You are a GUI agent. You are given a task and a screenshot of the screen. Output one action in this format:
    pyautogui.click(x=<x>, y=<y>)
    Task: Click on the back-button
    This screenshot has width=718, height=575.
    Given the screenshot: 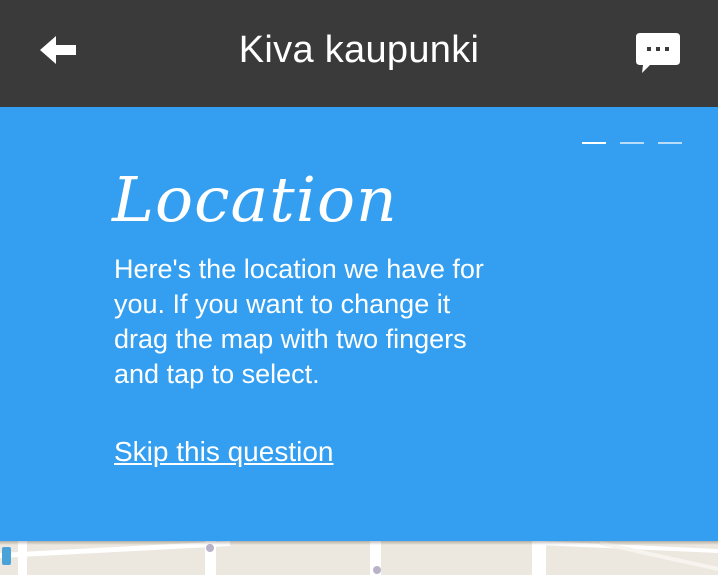 What is the action you would take?
    pyautogui.click(x=58, y=50)
    